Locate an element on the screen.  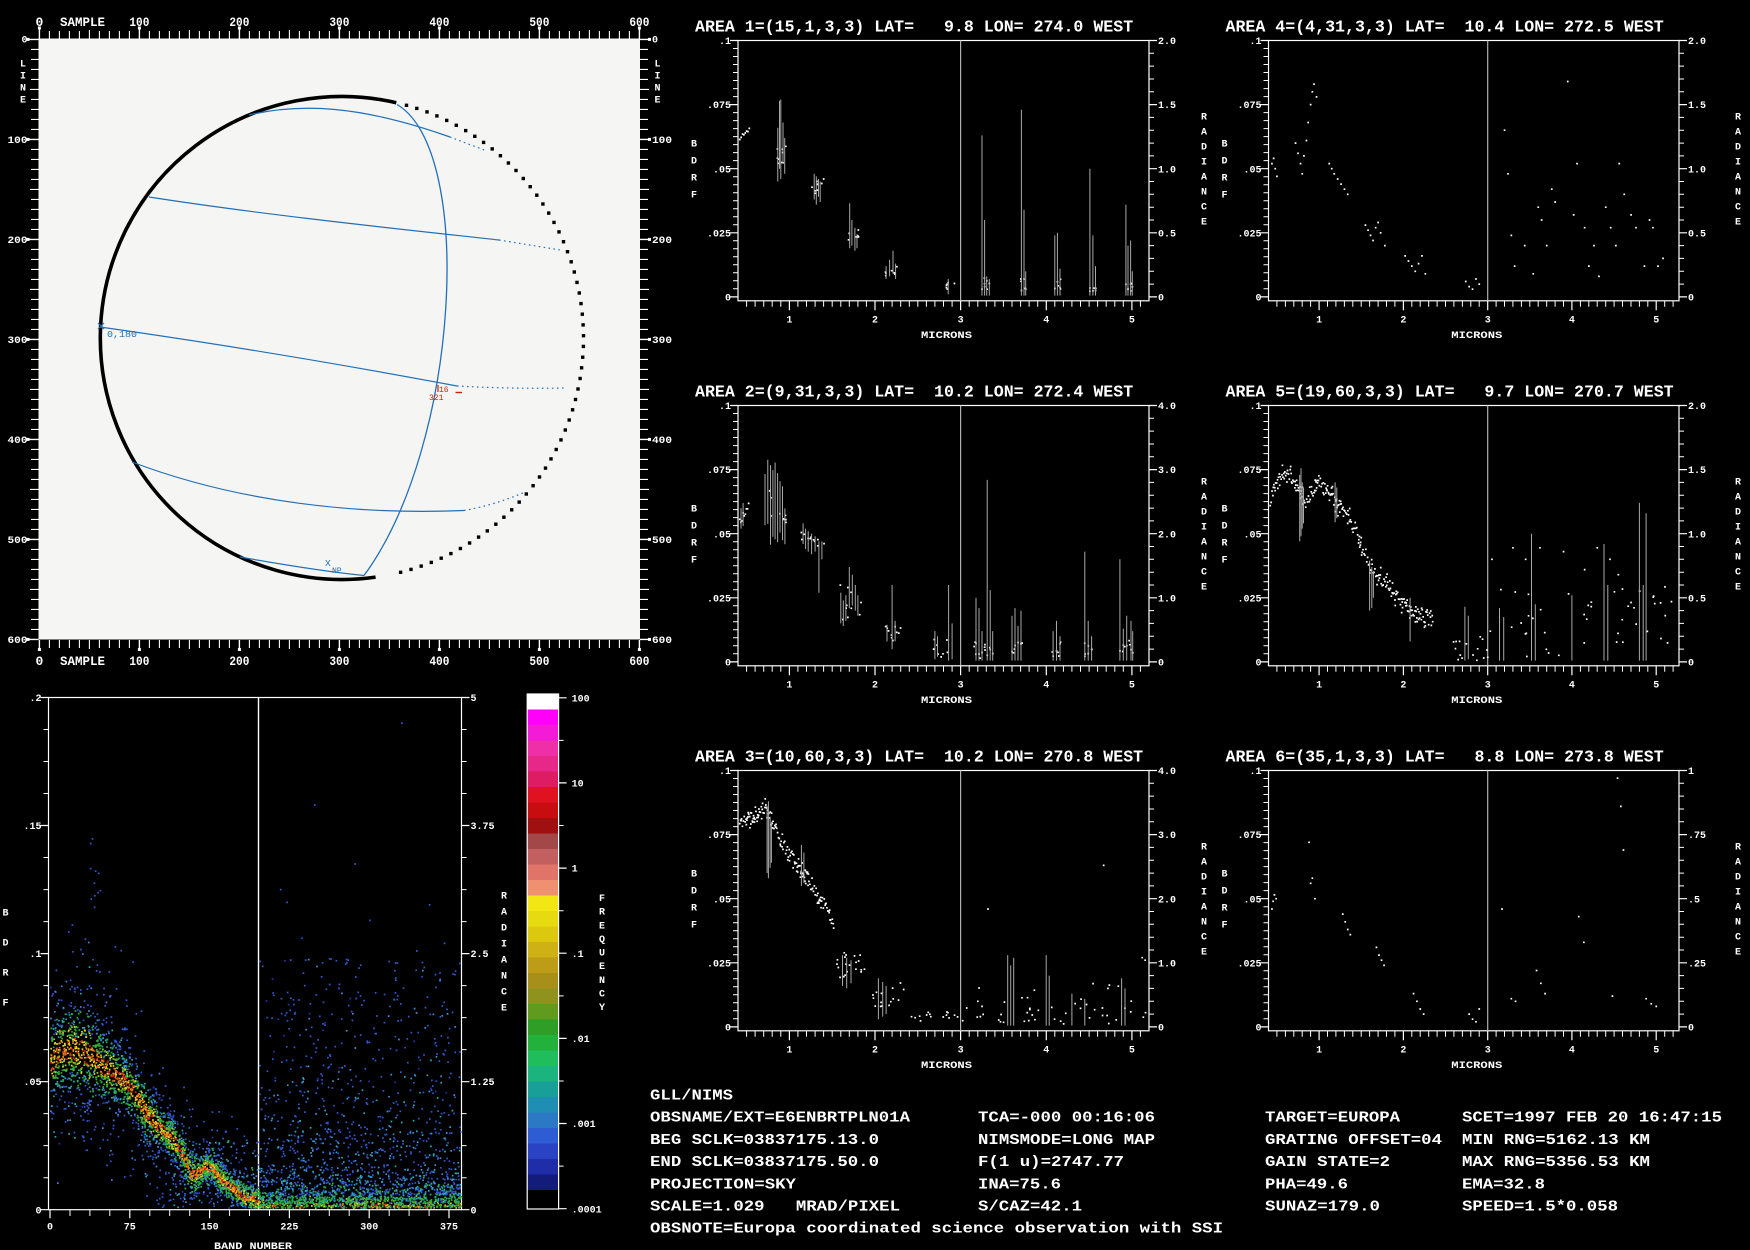
svg-text: 2.5 is located at coordinates (480, 955).